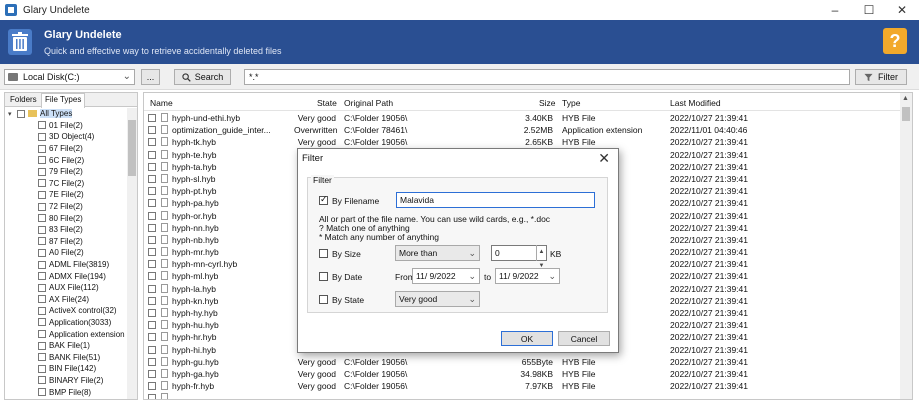  I want to click on tree-item: 87 File(2), so click(66, 242).